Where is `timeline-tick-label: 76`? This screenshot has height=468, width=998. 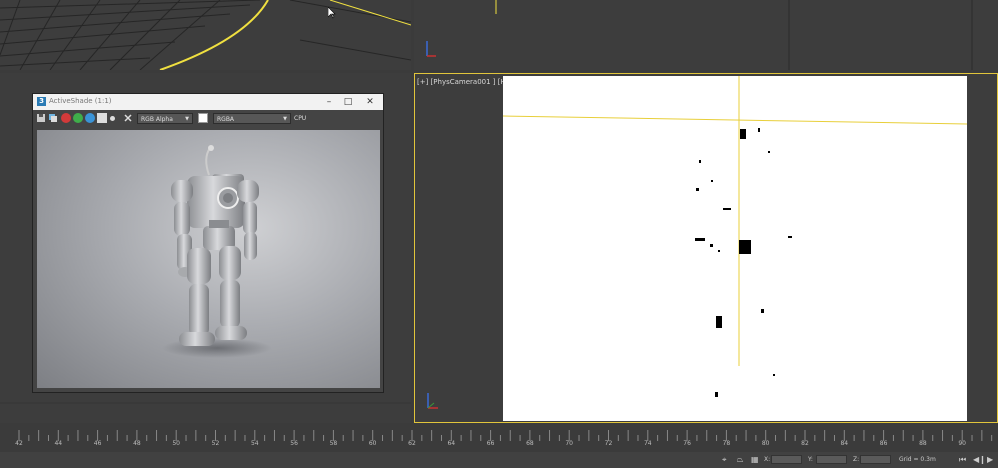
timeline-tick-label: 76 is located at coordinates (687, 443).